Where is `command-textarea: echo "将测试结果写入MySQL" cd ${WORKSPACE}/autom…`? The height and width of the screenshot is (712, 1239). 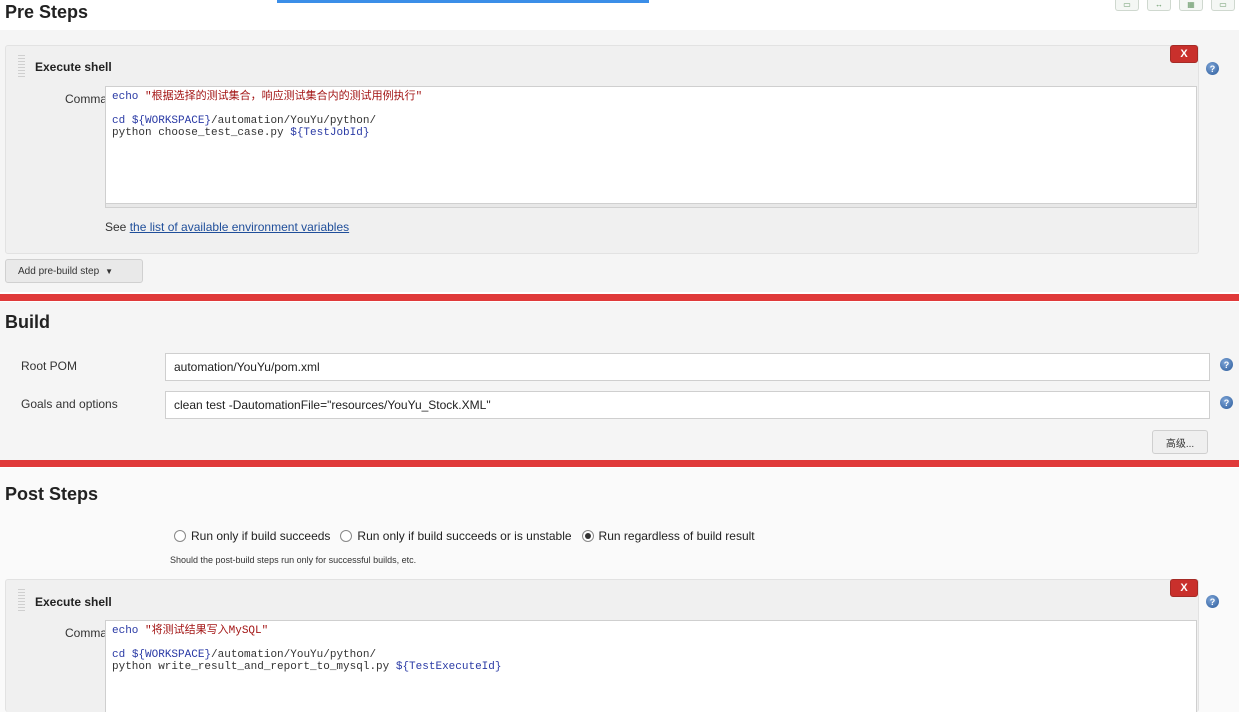 command-textarea: echo "将测试结果写入MySQL" cd ${WORKSPACE}/autom… is located at coordinates (651, 666).